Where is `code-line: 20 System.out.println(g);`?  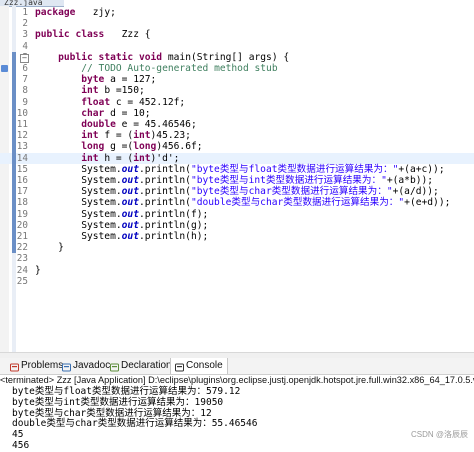
code-line: 20 System.out.println(g); is located at coordinates (237, 225).